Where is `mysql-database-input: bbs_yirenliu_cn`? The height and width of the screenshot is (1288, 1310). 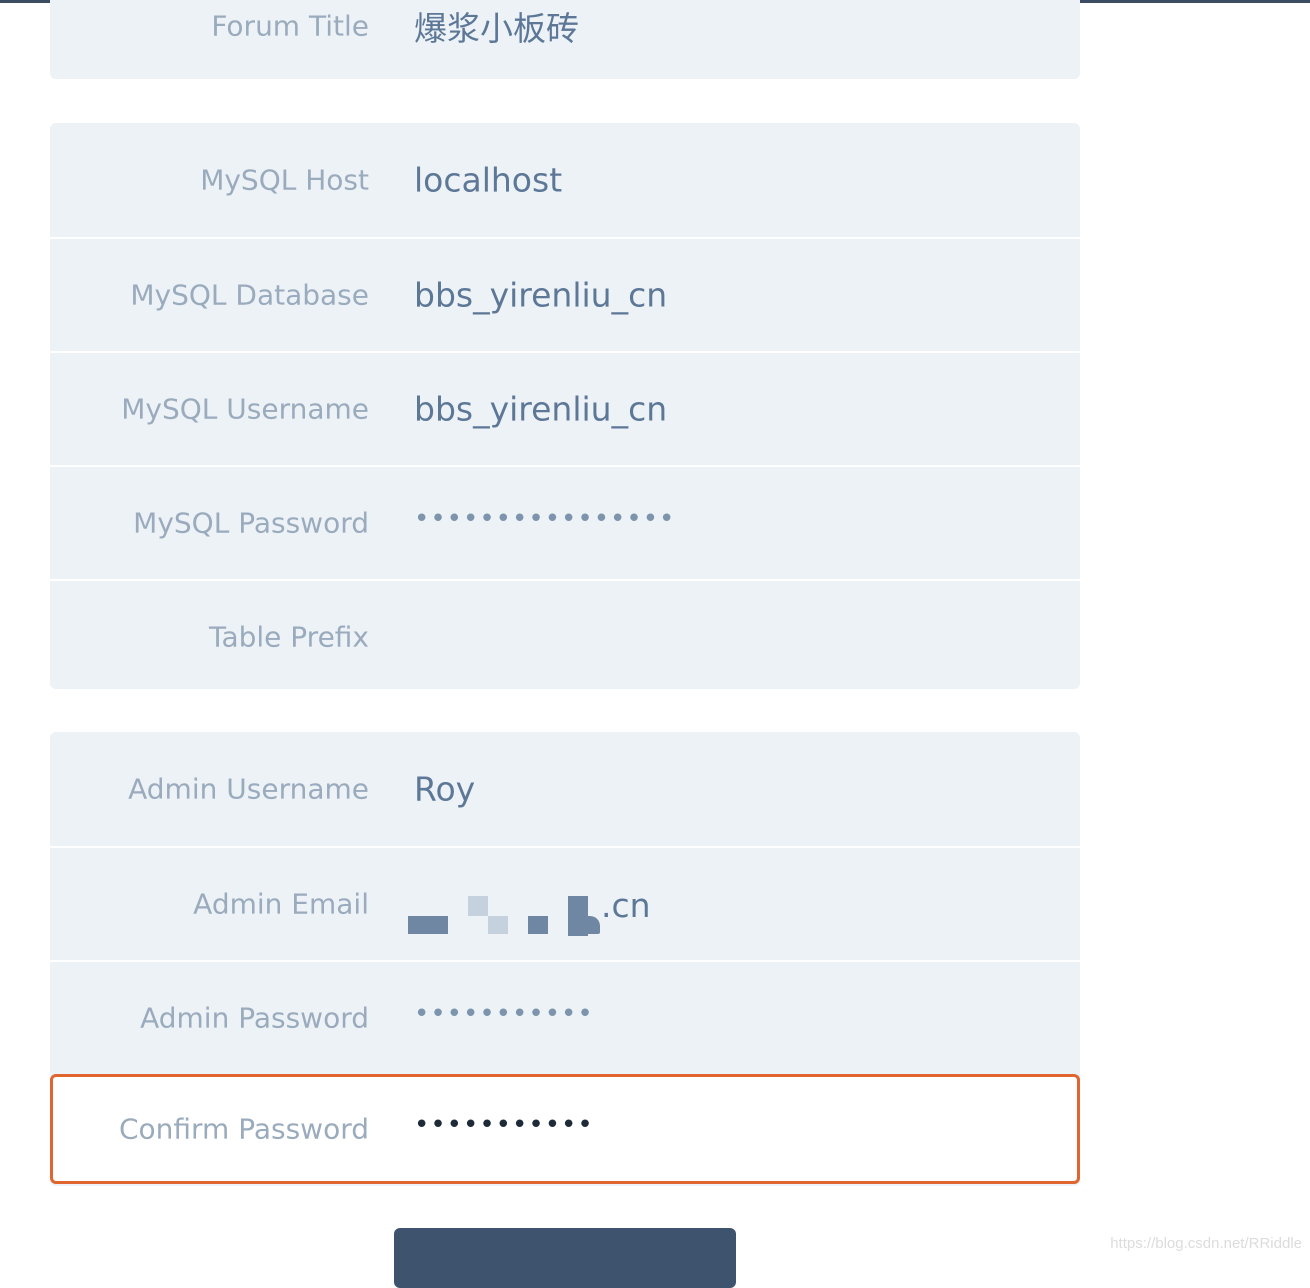
mysql-database-input: bbs_yirenliu_cn is located at coordinates (540, 295).